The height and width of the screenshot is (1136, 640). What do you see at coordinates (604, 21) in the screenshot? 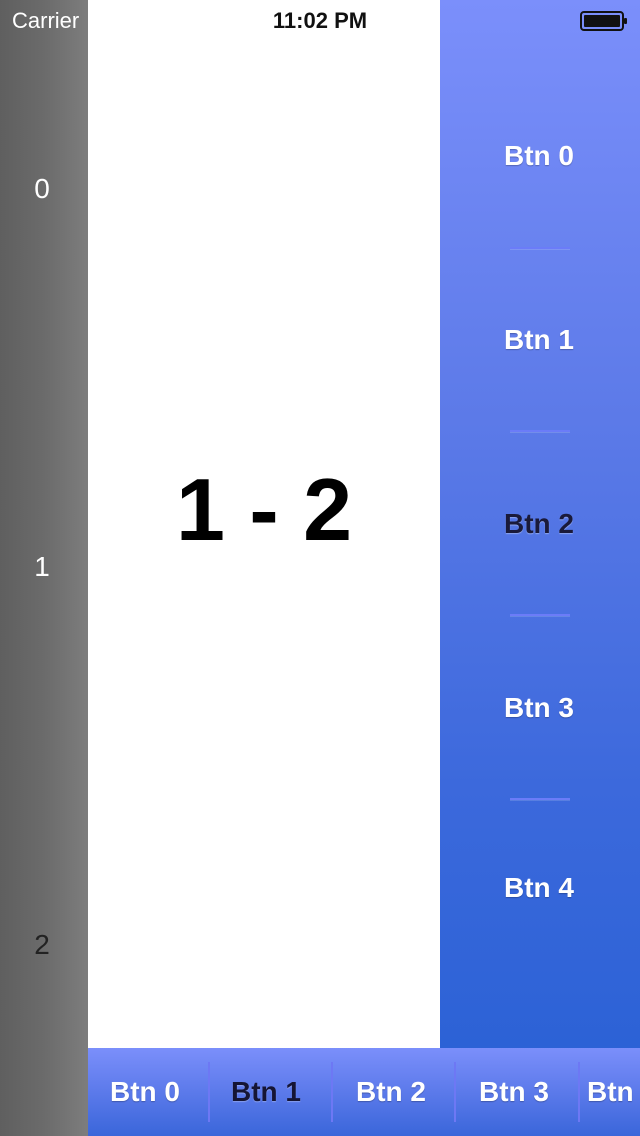
I see `battery-icon` at bounding box center [604, 21].